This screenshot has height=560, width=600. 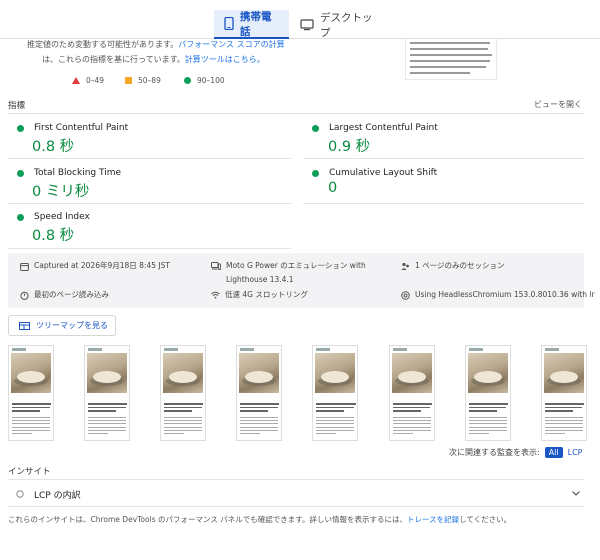 What do you see at coordinates (216, 266) in the screenshot?
I see `devices-icon` at bounding box center [216, 266].